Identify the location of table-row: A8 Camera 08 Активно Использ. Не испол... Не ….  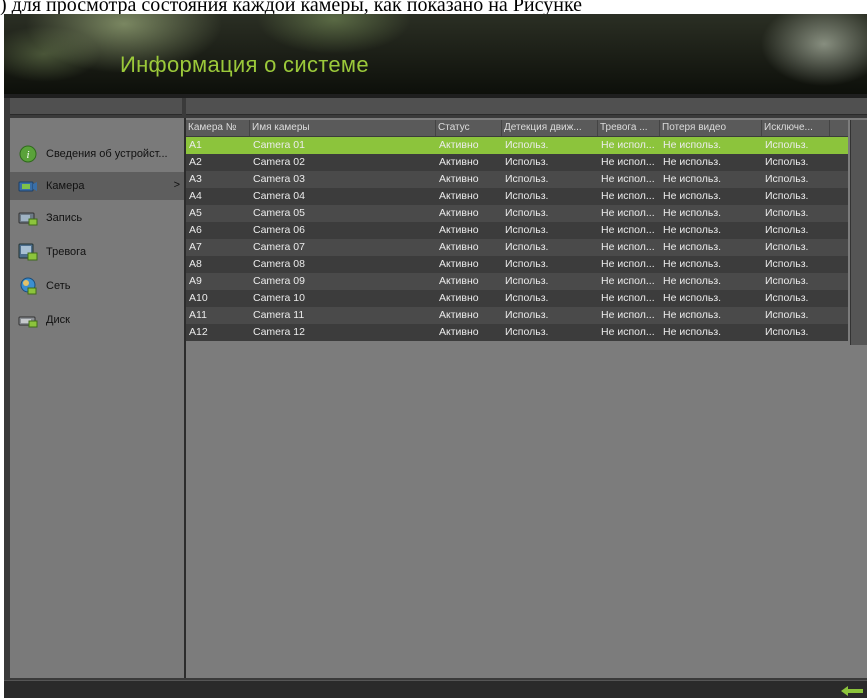
(517, 264).